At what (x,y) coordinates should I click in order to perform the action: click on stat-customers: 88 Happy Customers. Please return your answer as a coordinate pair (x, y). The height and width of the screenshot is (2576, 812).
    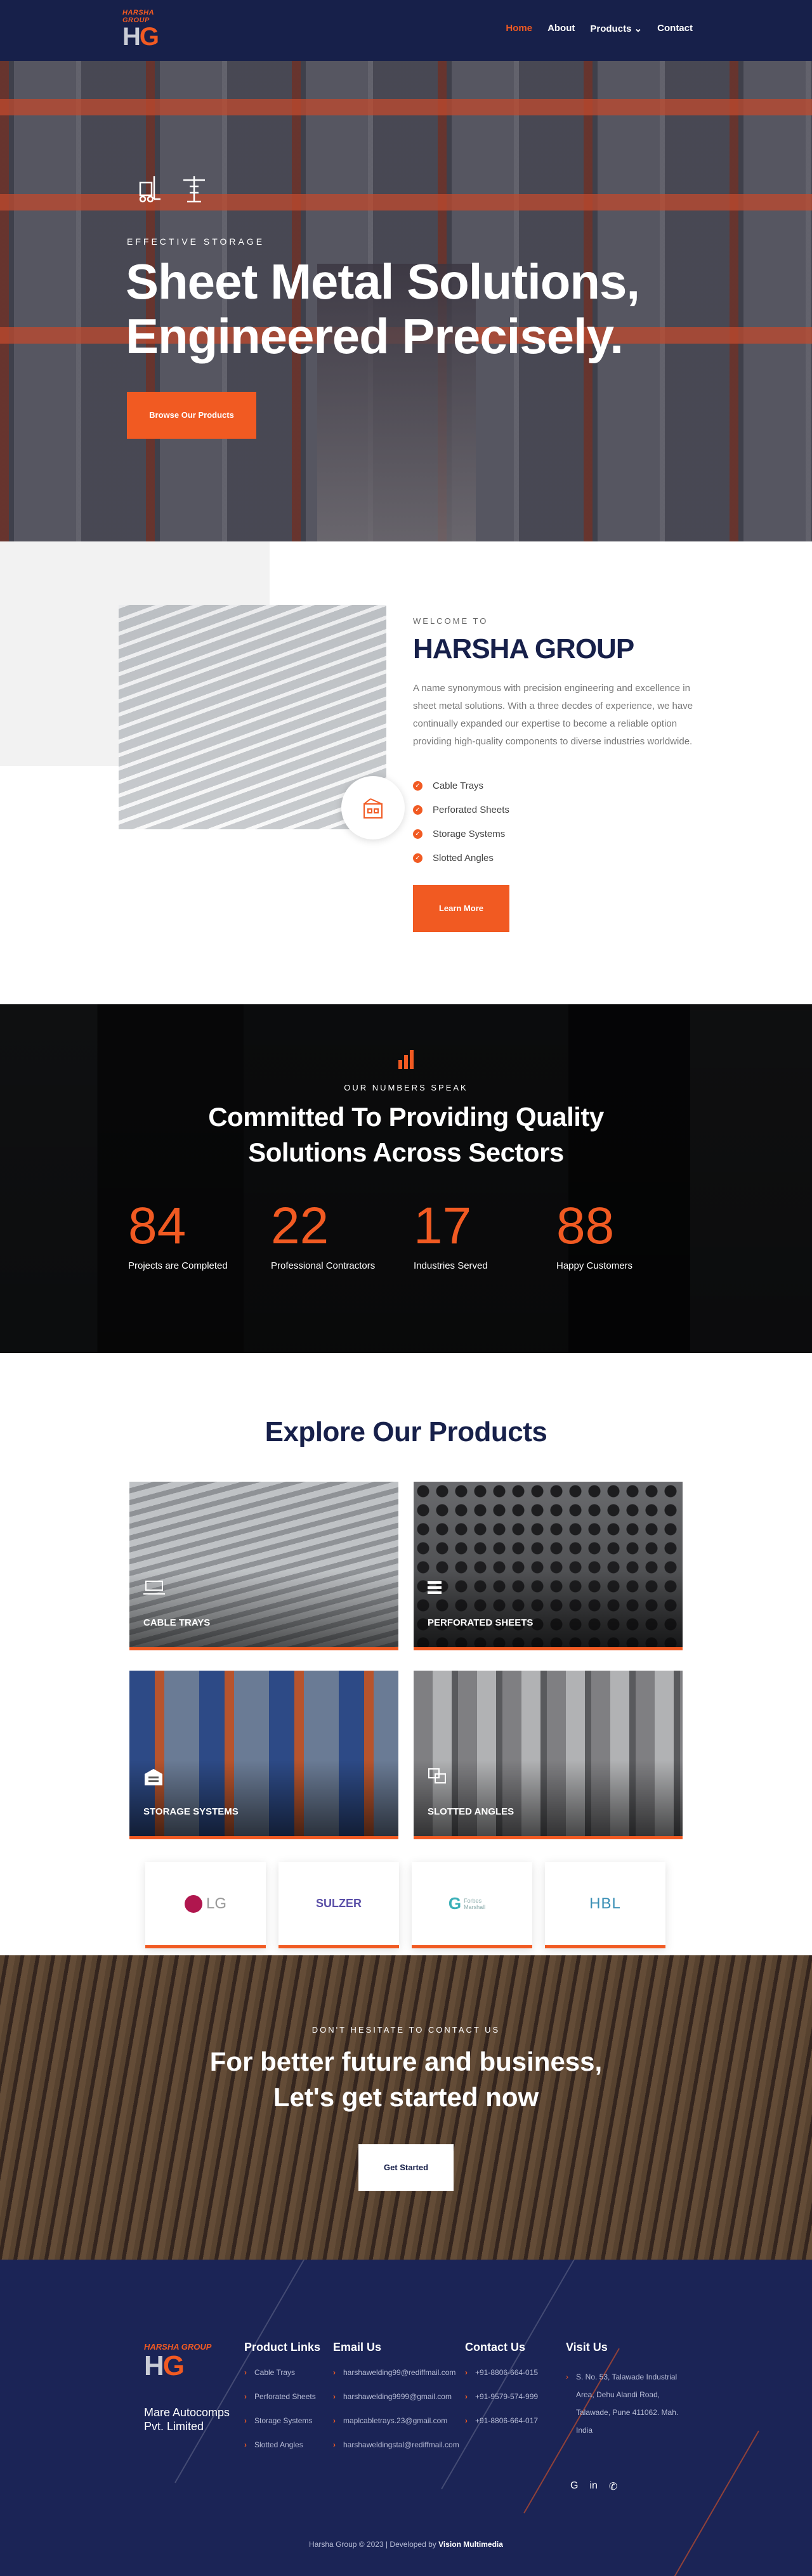
    Looking at the image, I should click on (595, 1234).